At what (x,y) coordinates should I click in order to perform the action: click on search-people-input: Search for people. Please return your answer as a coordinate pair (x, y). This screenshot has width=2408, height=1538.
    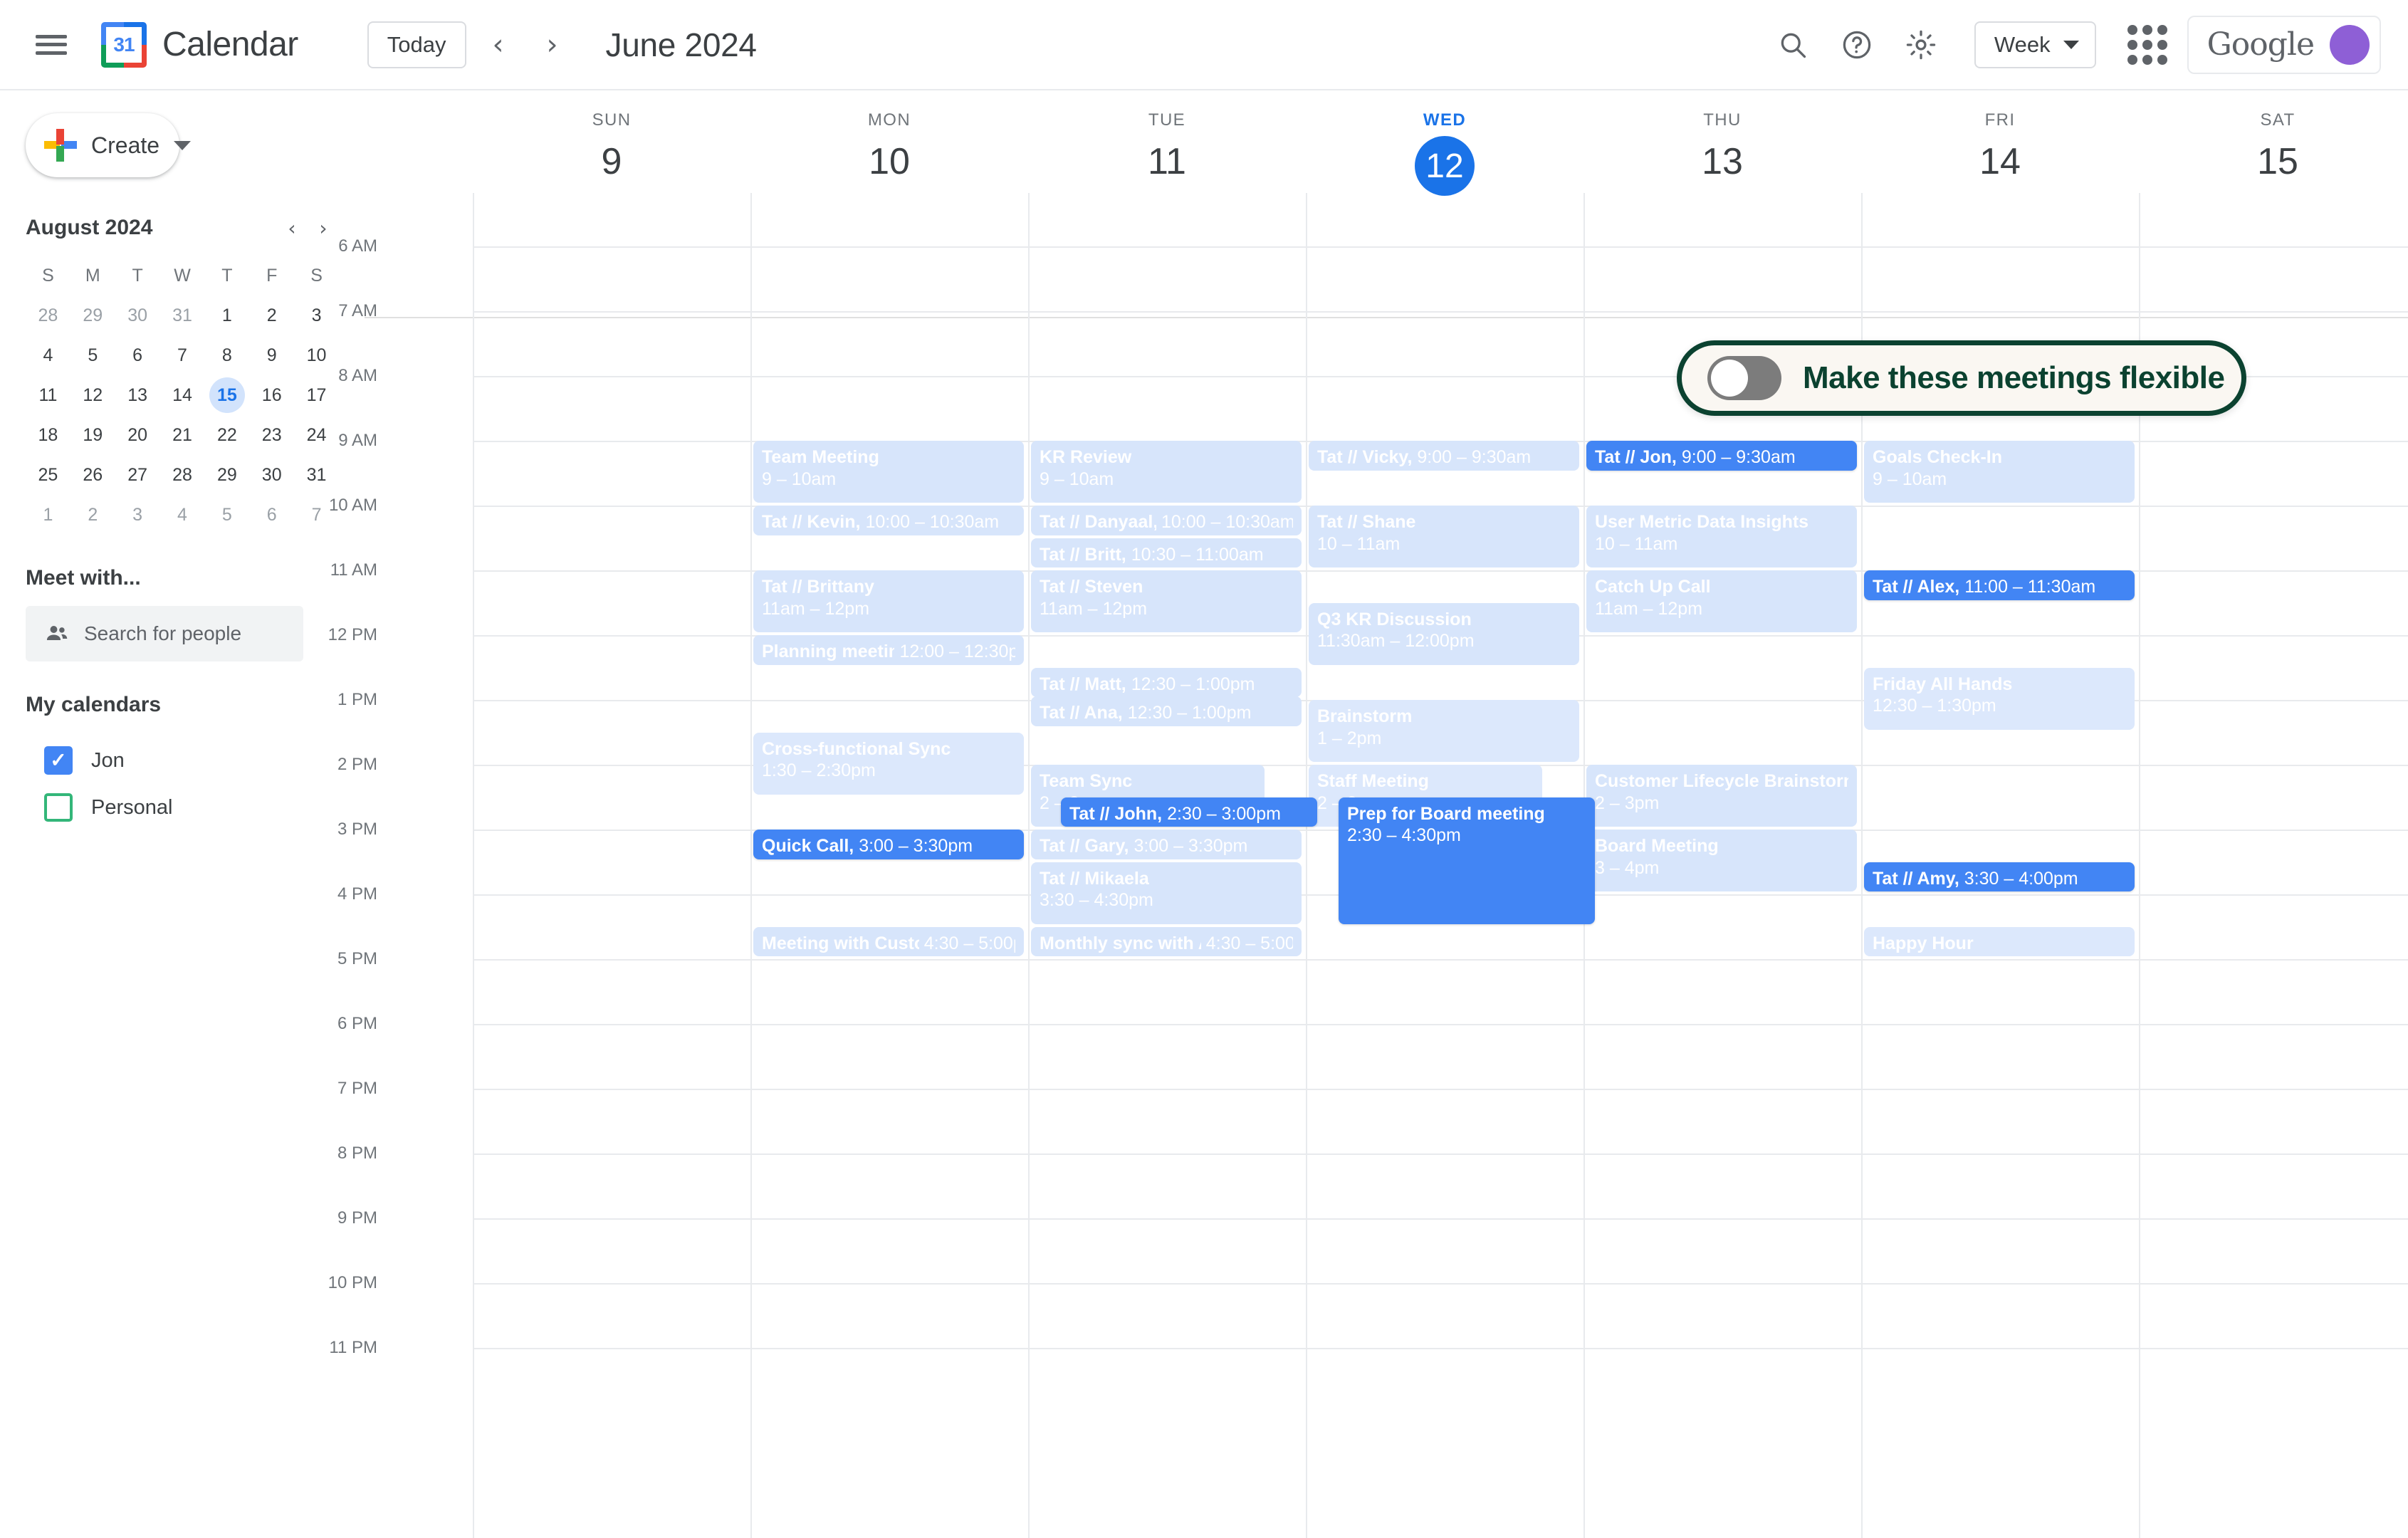
    Looking at the image, I should click on (164, 633).